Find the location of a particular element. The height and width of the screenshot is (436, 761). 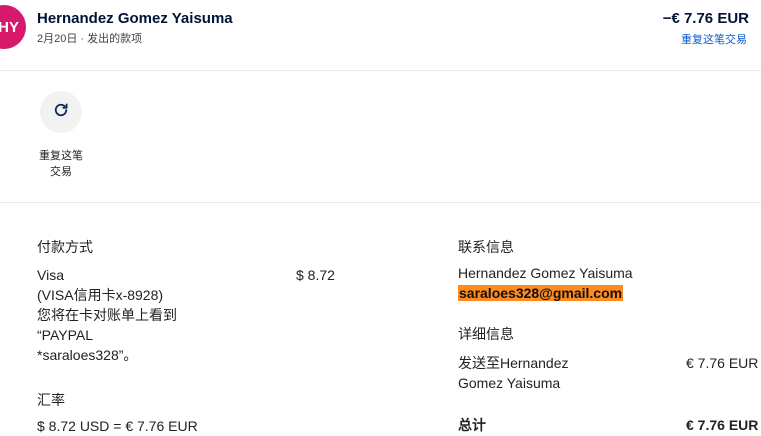

contact-email: saraloes328@gmail.com is located at coordinates (541, 293).